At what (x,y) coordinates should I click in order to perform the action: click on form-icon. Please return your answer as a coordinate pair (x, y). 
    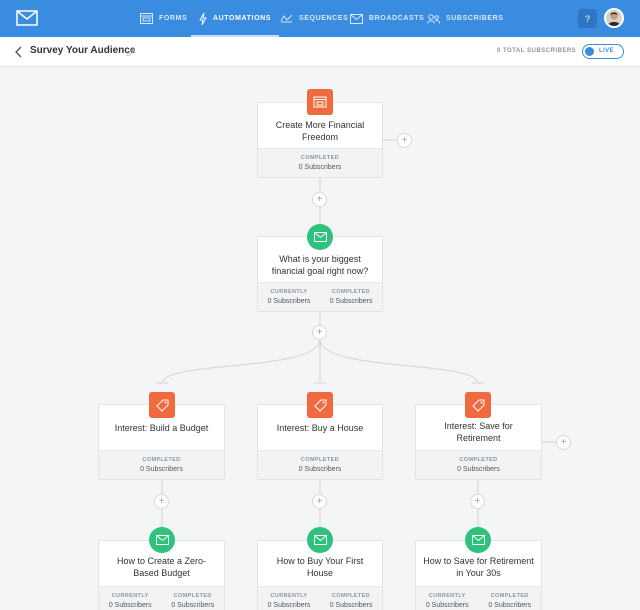
    Looking at the image, I should click on (320, 102).